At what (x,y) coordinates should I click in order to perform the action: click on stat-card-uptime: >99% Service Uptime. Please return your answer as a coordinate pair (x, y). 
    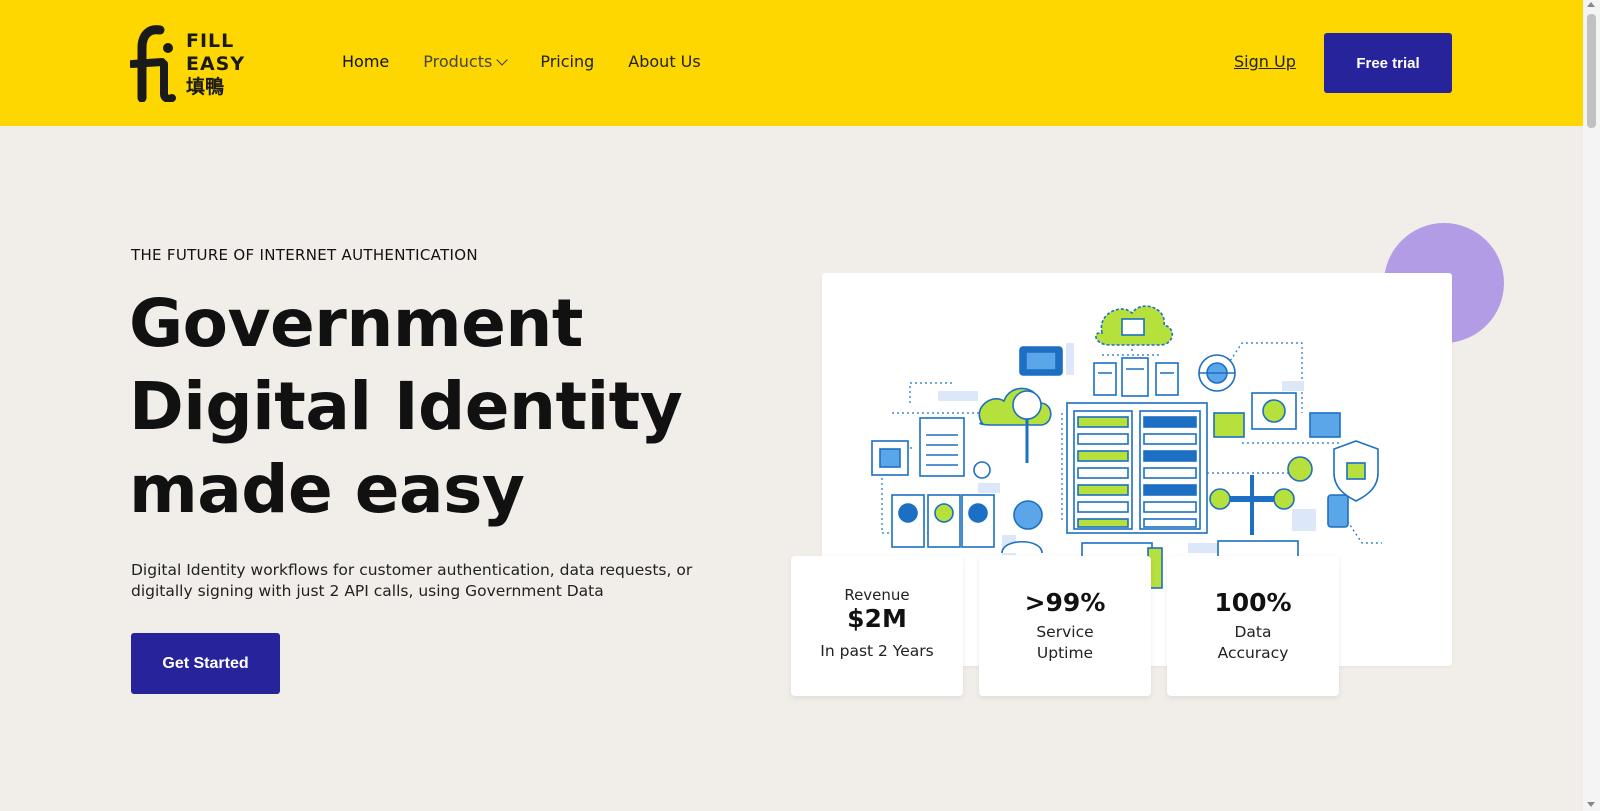
    Looking at the image, I should click on (1065, 626).